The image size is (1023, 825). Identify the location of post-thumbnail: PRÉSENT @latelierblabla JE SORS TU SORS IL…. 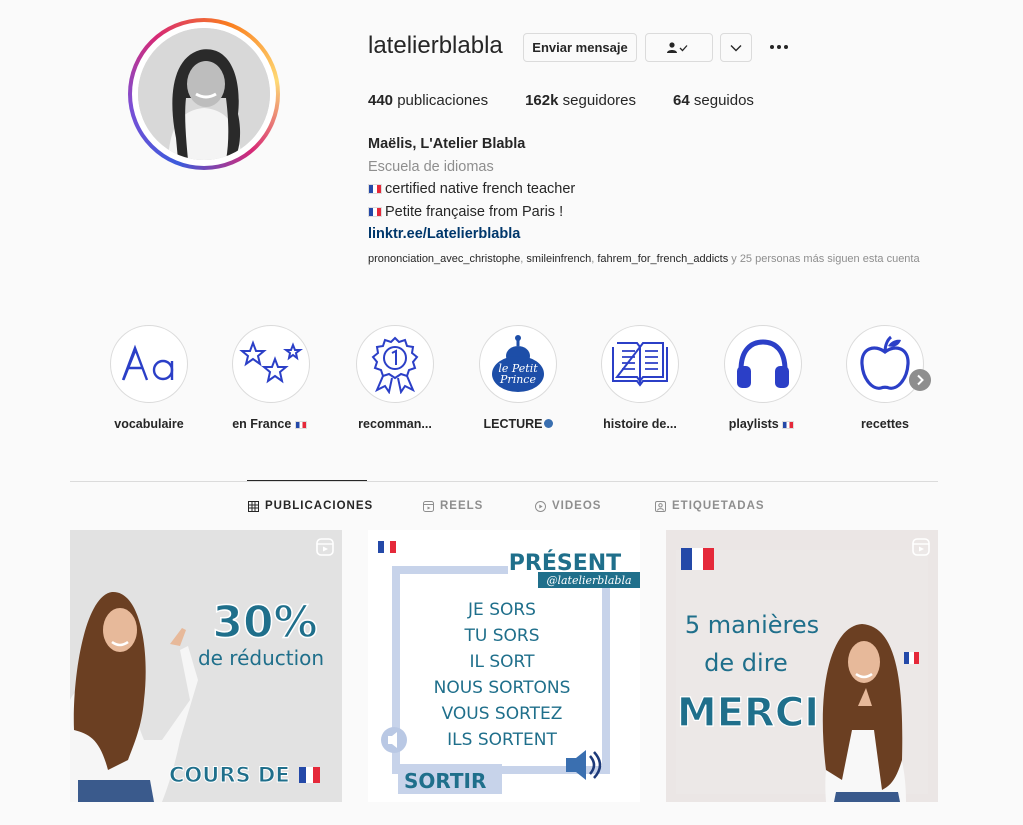
(504, 666).